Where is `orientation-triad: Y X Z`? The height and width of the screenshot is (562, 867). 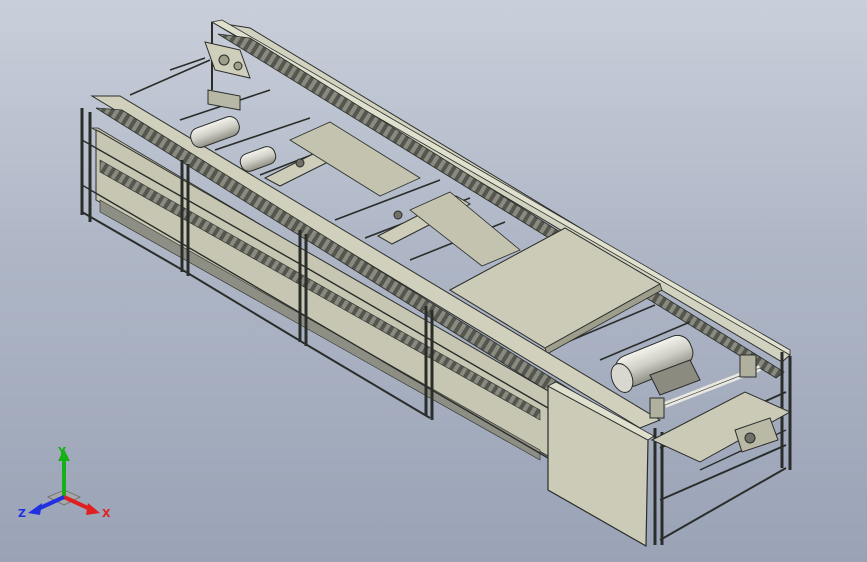 orientation-triad: Y X Z is located at coordinates (64, 482).